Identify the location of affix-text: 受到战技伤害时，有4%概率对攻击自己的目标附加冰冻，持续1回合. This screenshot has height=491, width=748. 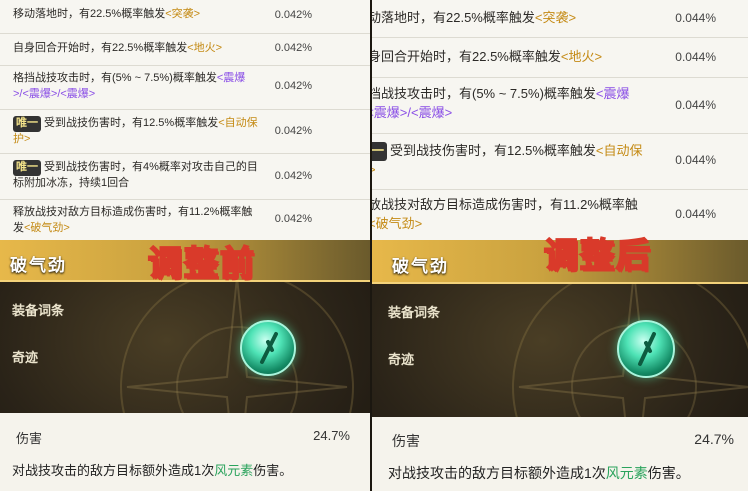
(135, 175).